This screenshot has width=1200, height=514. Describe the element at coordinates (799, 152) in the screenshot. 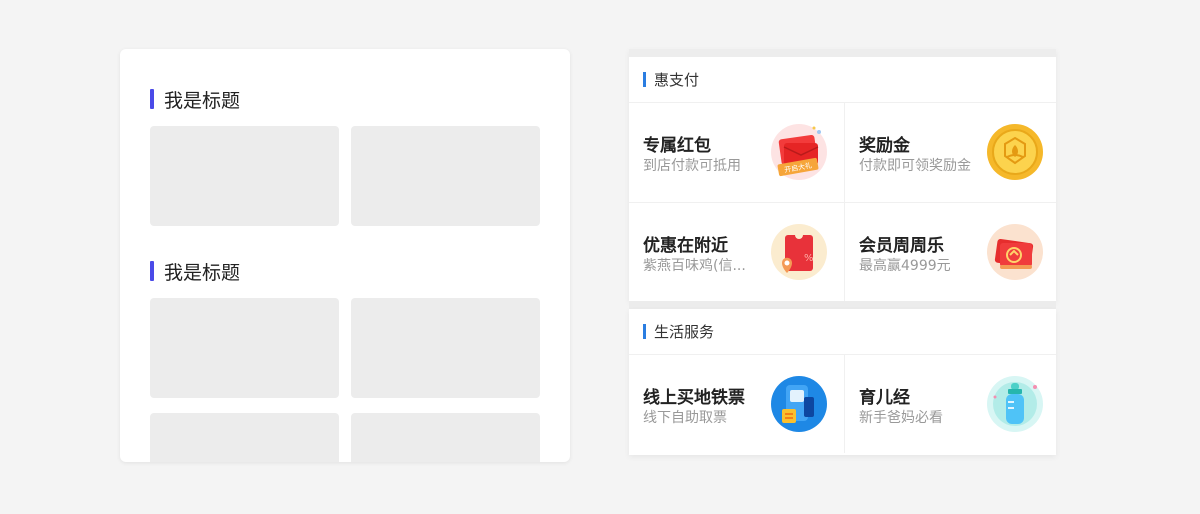

I see `red-envelope-icon: 开启大礼` at that location.